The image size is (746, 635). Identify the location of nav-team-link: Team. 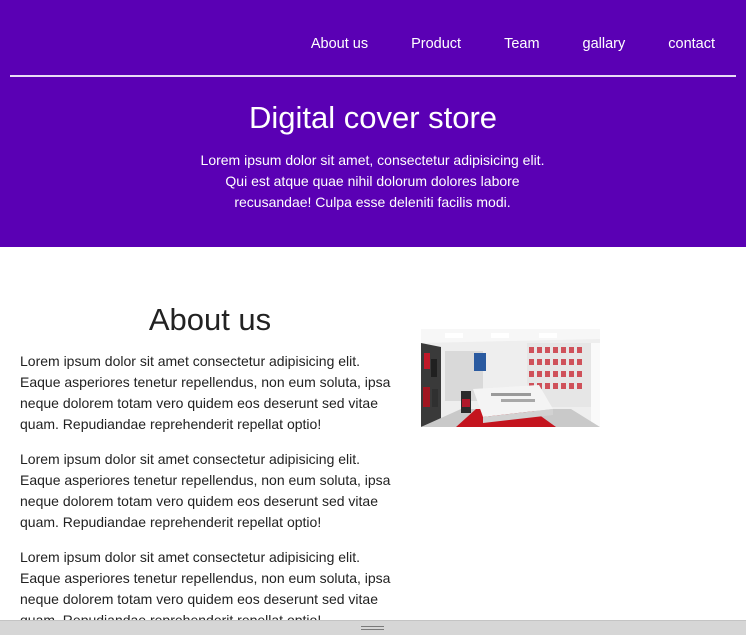
(521, 44).